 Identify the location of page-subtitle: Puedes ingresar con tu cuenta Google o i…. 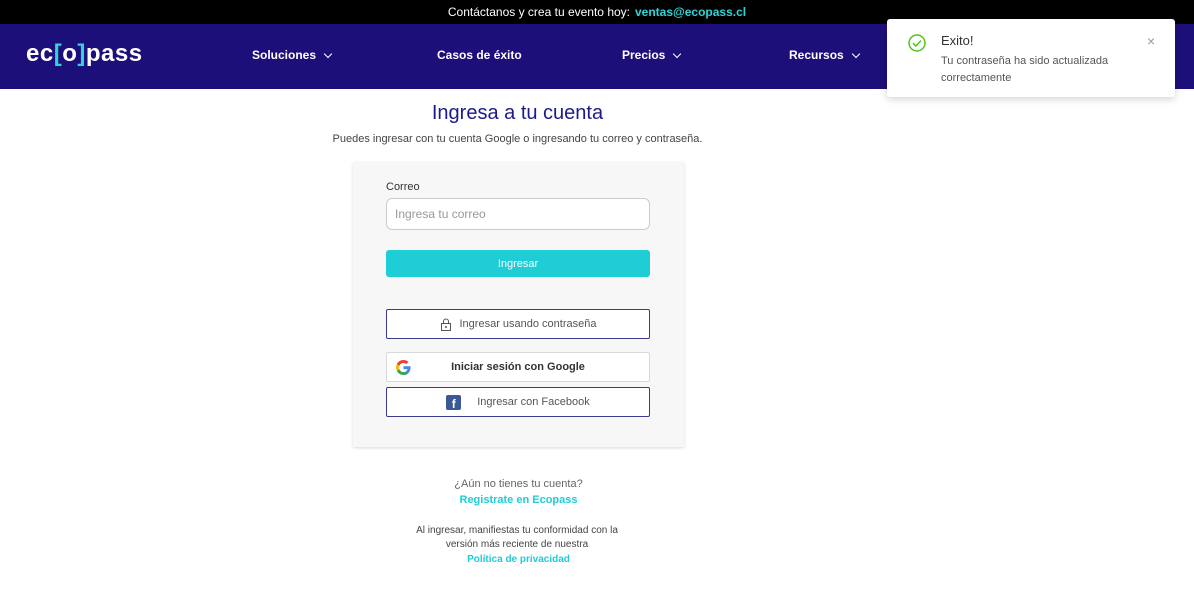
(517, 139).